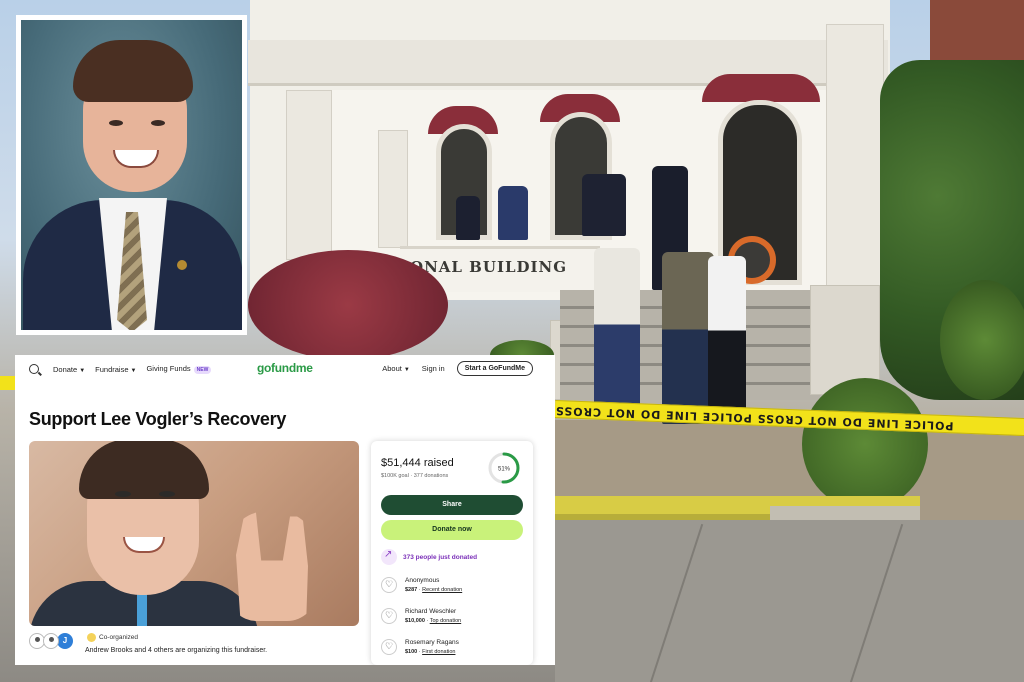 This screenshot has height=682, width=1024. What do you see at coordinates (202, 370) in the screenshot?
I see `new-badge: NEW` at bounding box center [202, 370].